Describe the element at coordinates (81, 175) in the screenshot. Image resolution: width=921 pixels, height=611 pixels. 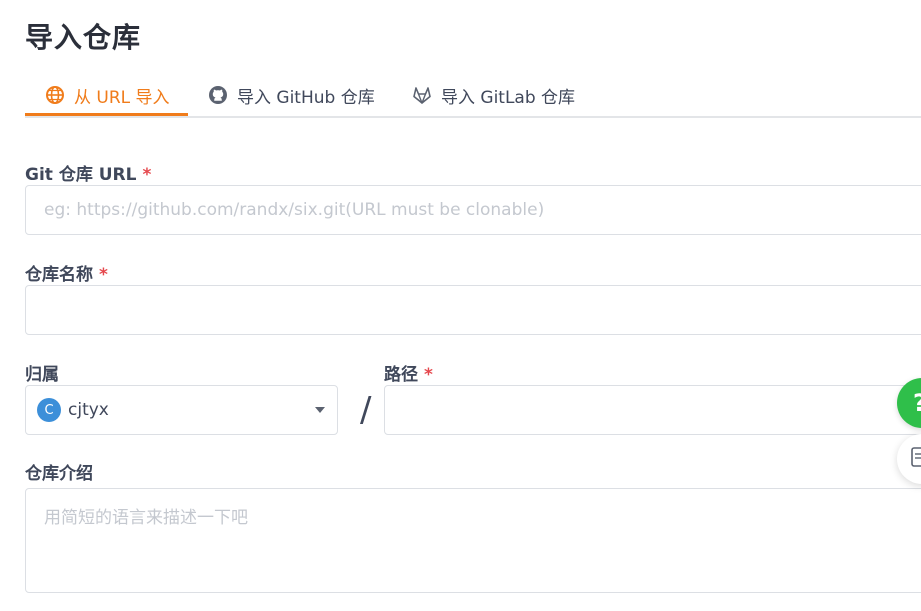
I see `git-url-label-text: Git 仓库 URL` at that location.